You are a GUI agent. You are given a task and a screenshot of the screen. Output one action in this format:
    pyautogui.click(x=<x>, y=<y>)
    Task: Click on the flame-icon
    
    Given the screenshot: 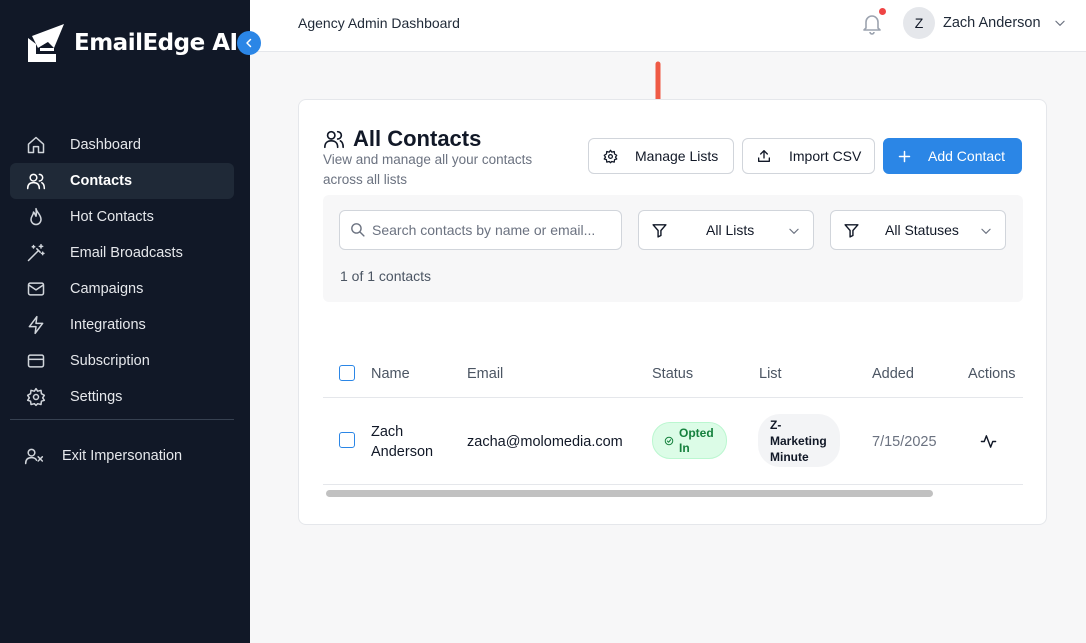 What is the action you would take?
    pyautogui.click(x=36, y=217)
    